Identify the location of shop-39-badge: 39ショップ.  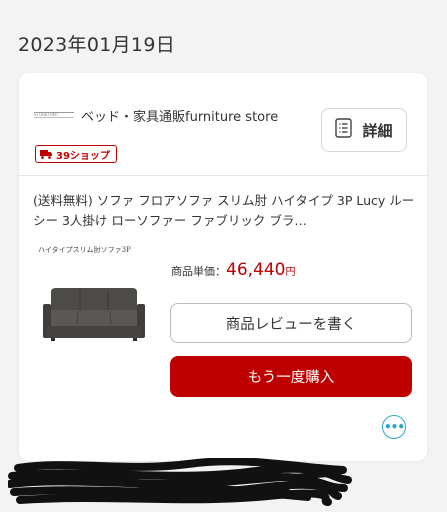
(76, 154).